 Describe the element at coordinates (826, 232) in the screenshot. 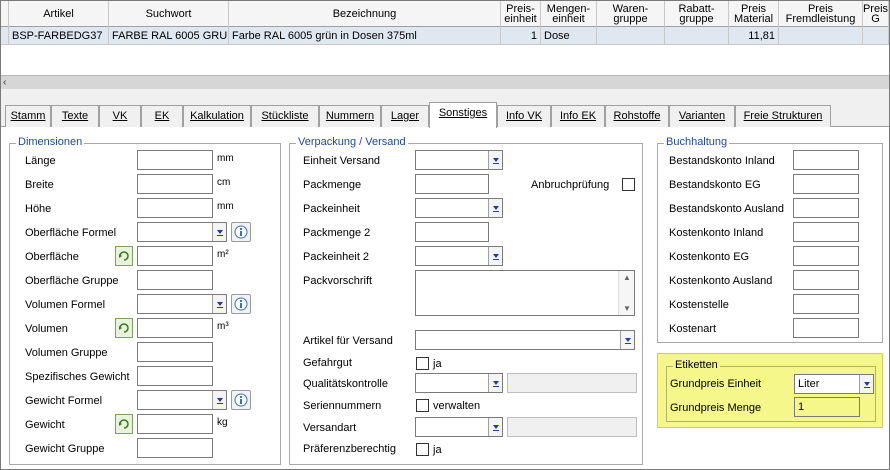

I see `kosten-inland-input` at that location.